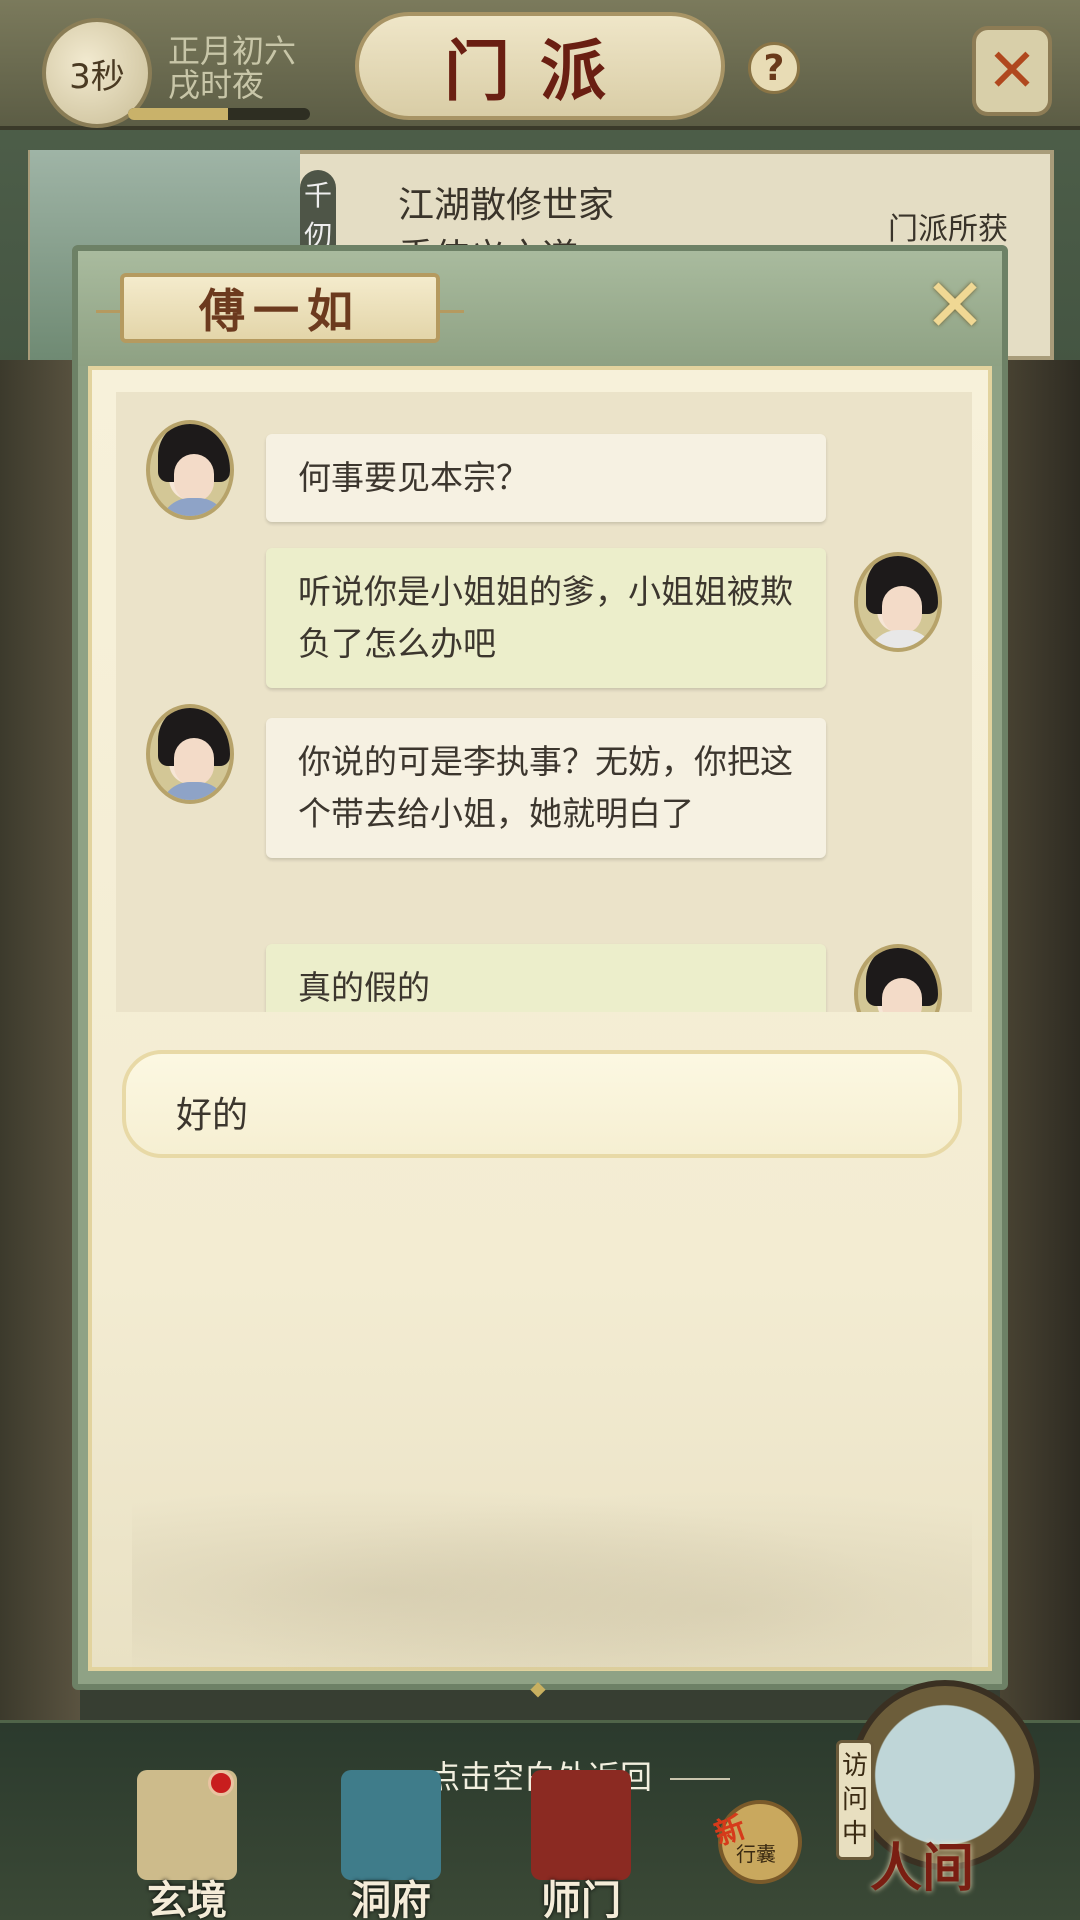 This screenshot has width=1080, height=1920. I want to click on nav-dongfu: 洞府, so click(391, 1845).